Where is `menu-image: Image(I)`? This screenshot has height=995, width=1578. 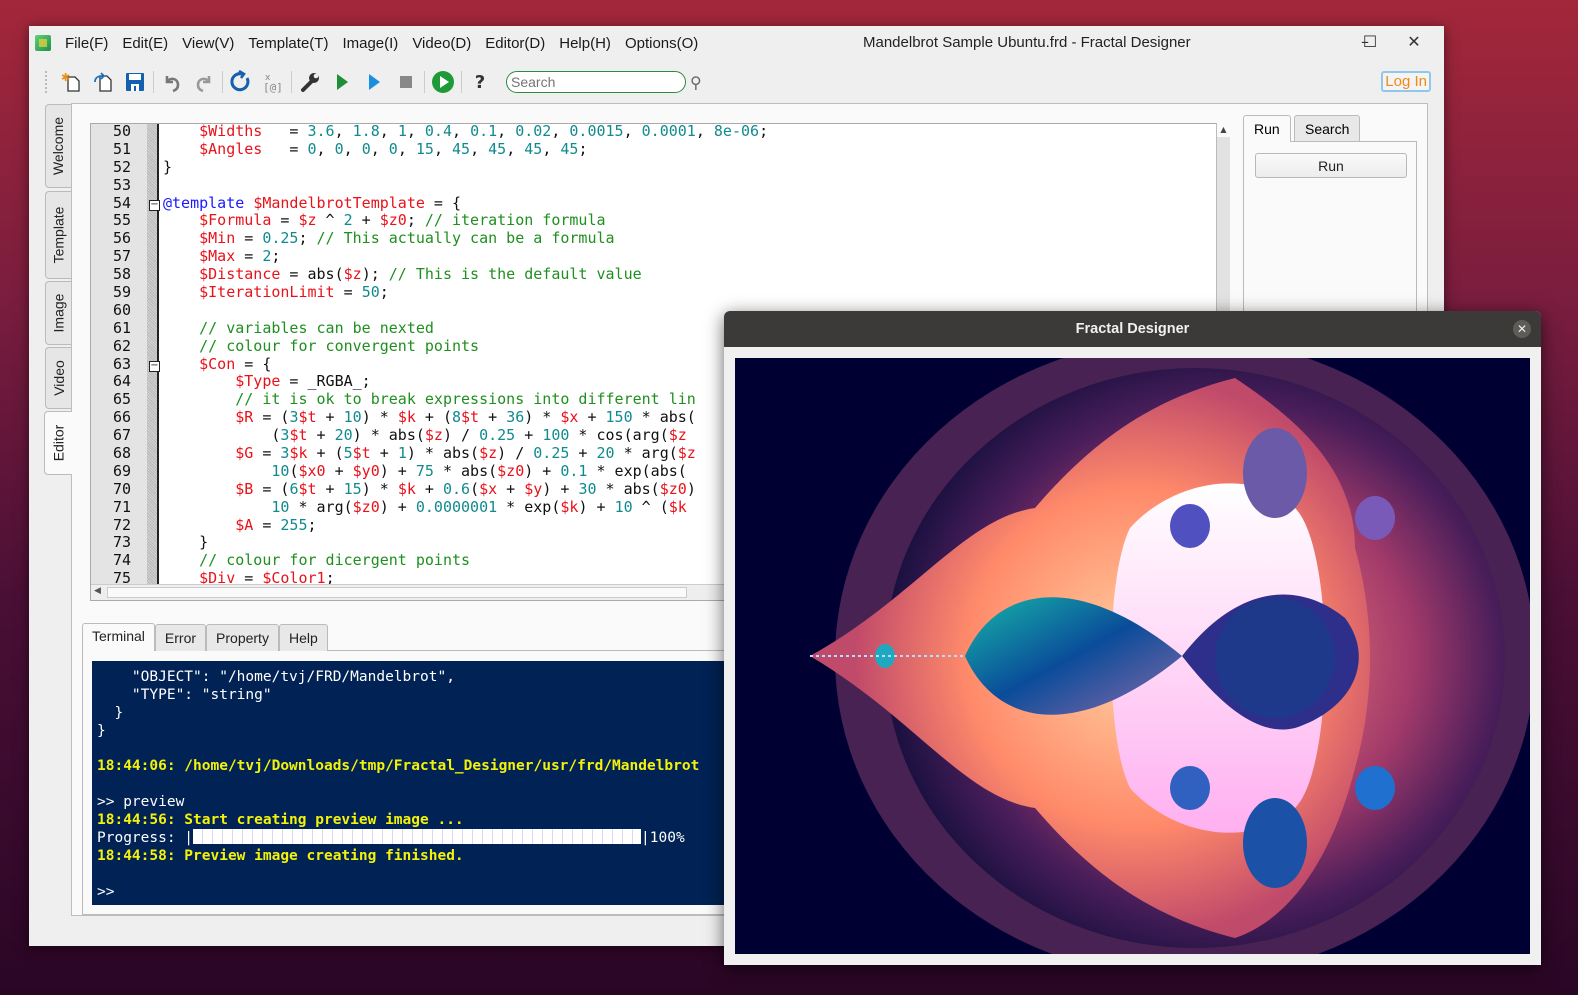
menu-image: Image(I) is located at coordinates (370, 43).